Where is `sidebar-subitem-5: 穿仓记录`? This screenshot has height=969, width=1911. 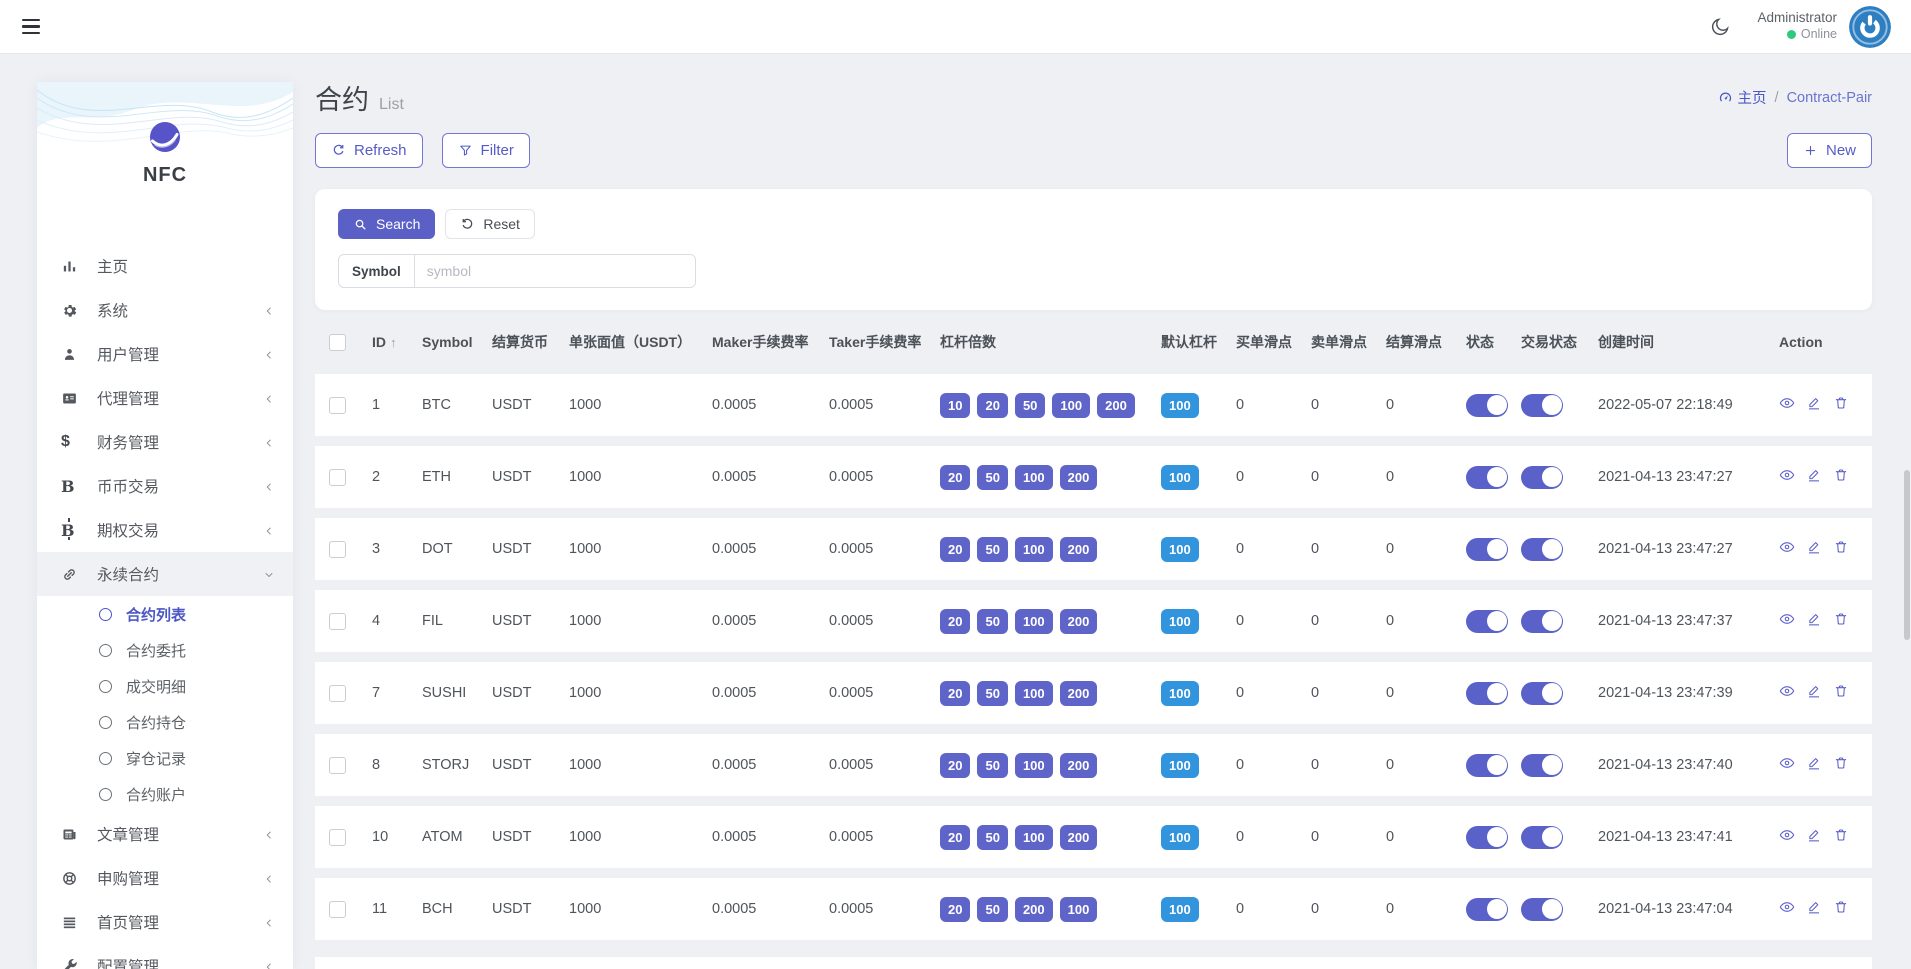
sidebar-subitem-5: 穿仓记录 is located at coordinates (165, 758).